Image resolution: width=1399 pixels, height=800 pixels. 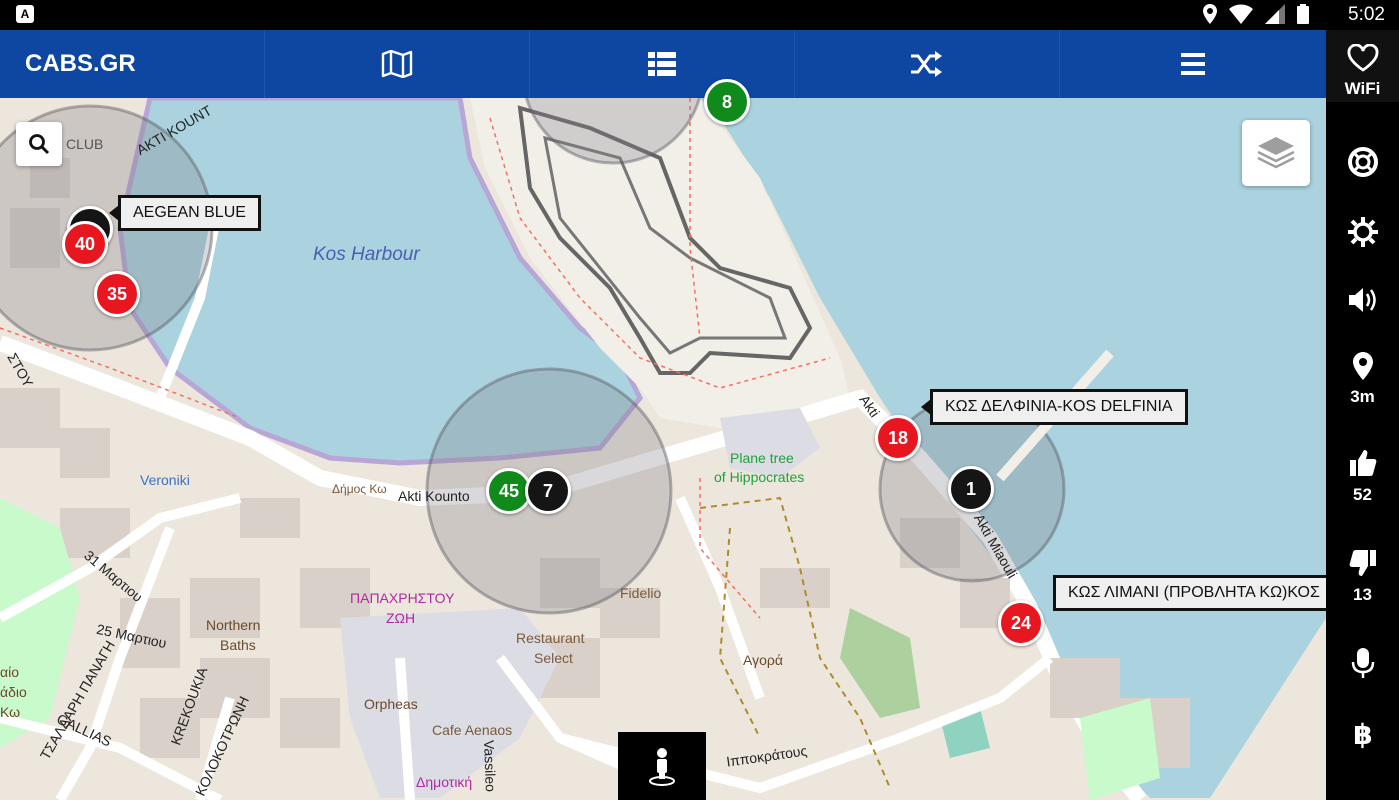 I want to click on map-icon, so click(x=397, y=64).